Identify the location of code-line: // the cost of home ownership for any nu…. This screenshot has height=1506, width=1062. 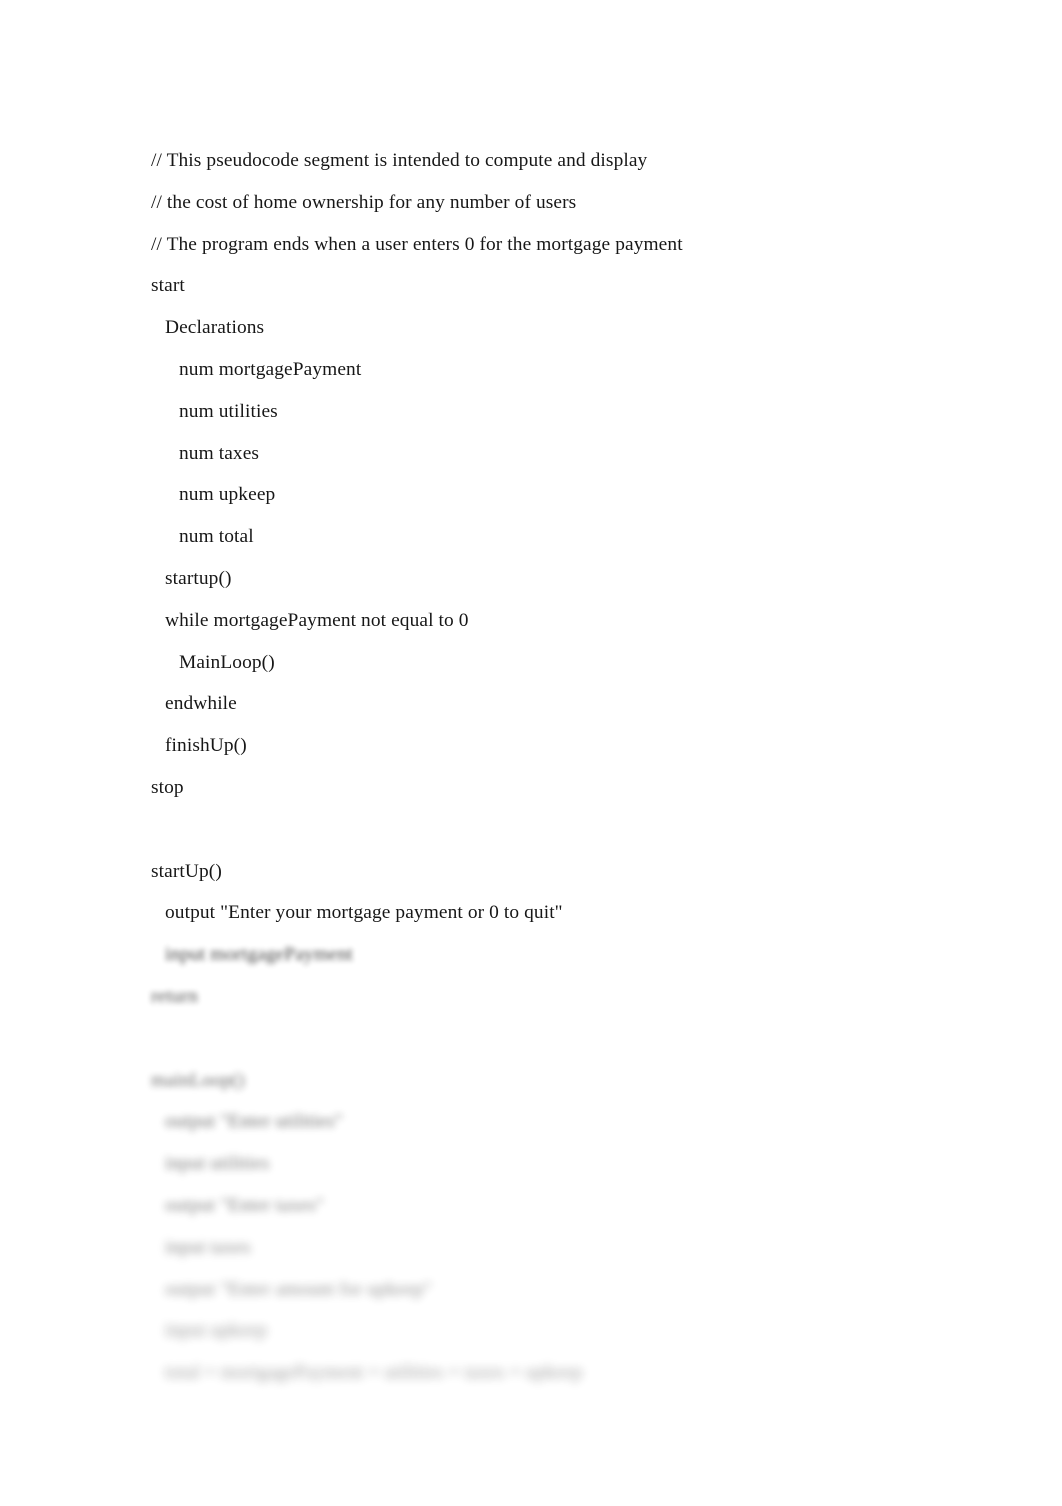
(364, 202).